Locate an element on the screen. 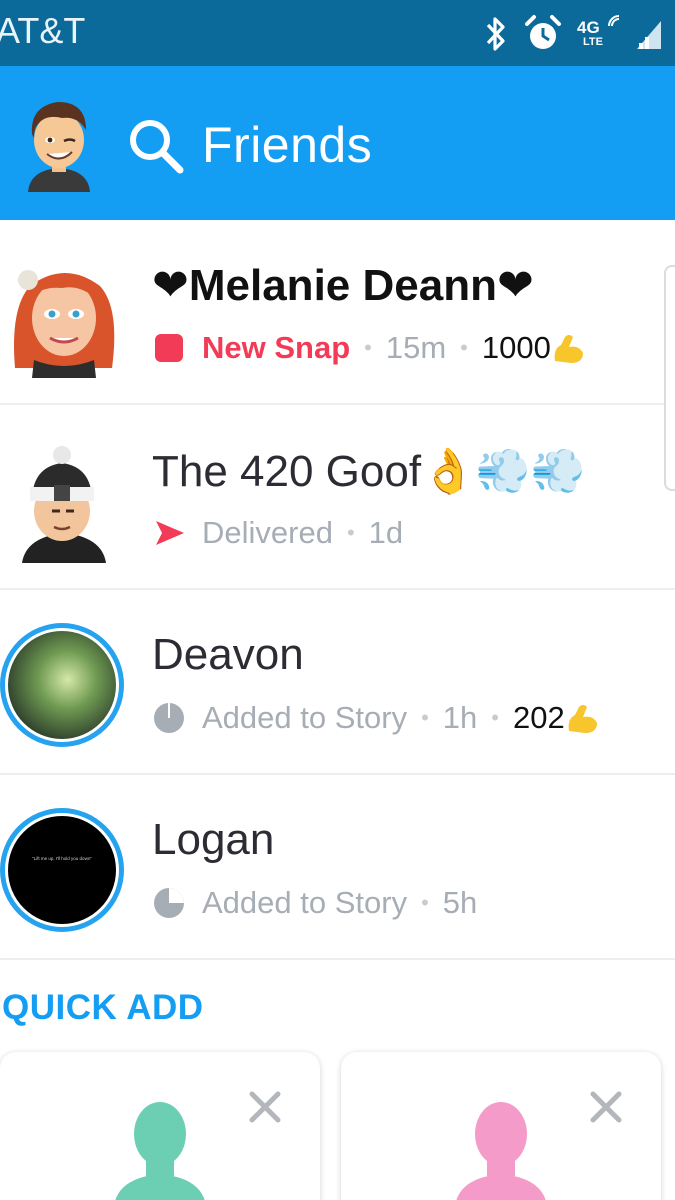  quick-add-heading: QUICK ADD is located at coordinates (103, 1007).